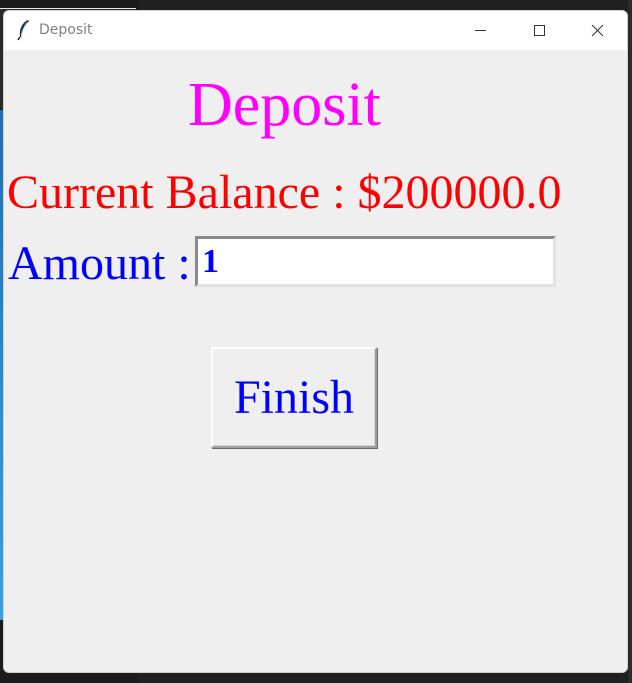 This screenshot has height=683, width=632. I want to click on current-balance-label: Current Balance : $200000.0, so click(284, 192).